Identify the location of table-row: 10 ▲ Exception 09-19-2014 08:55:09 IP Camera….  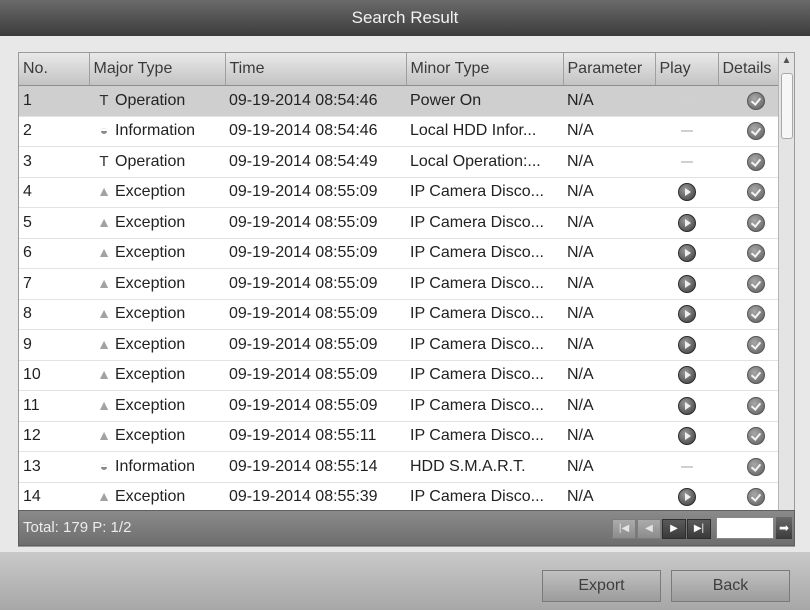
(406, 375).